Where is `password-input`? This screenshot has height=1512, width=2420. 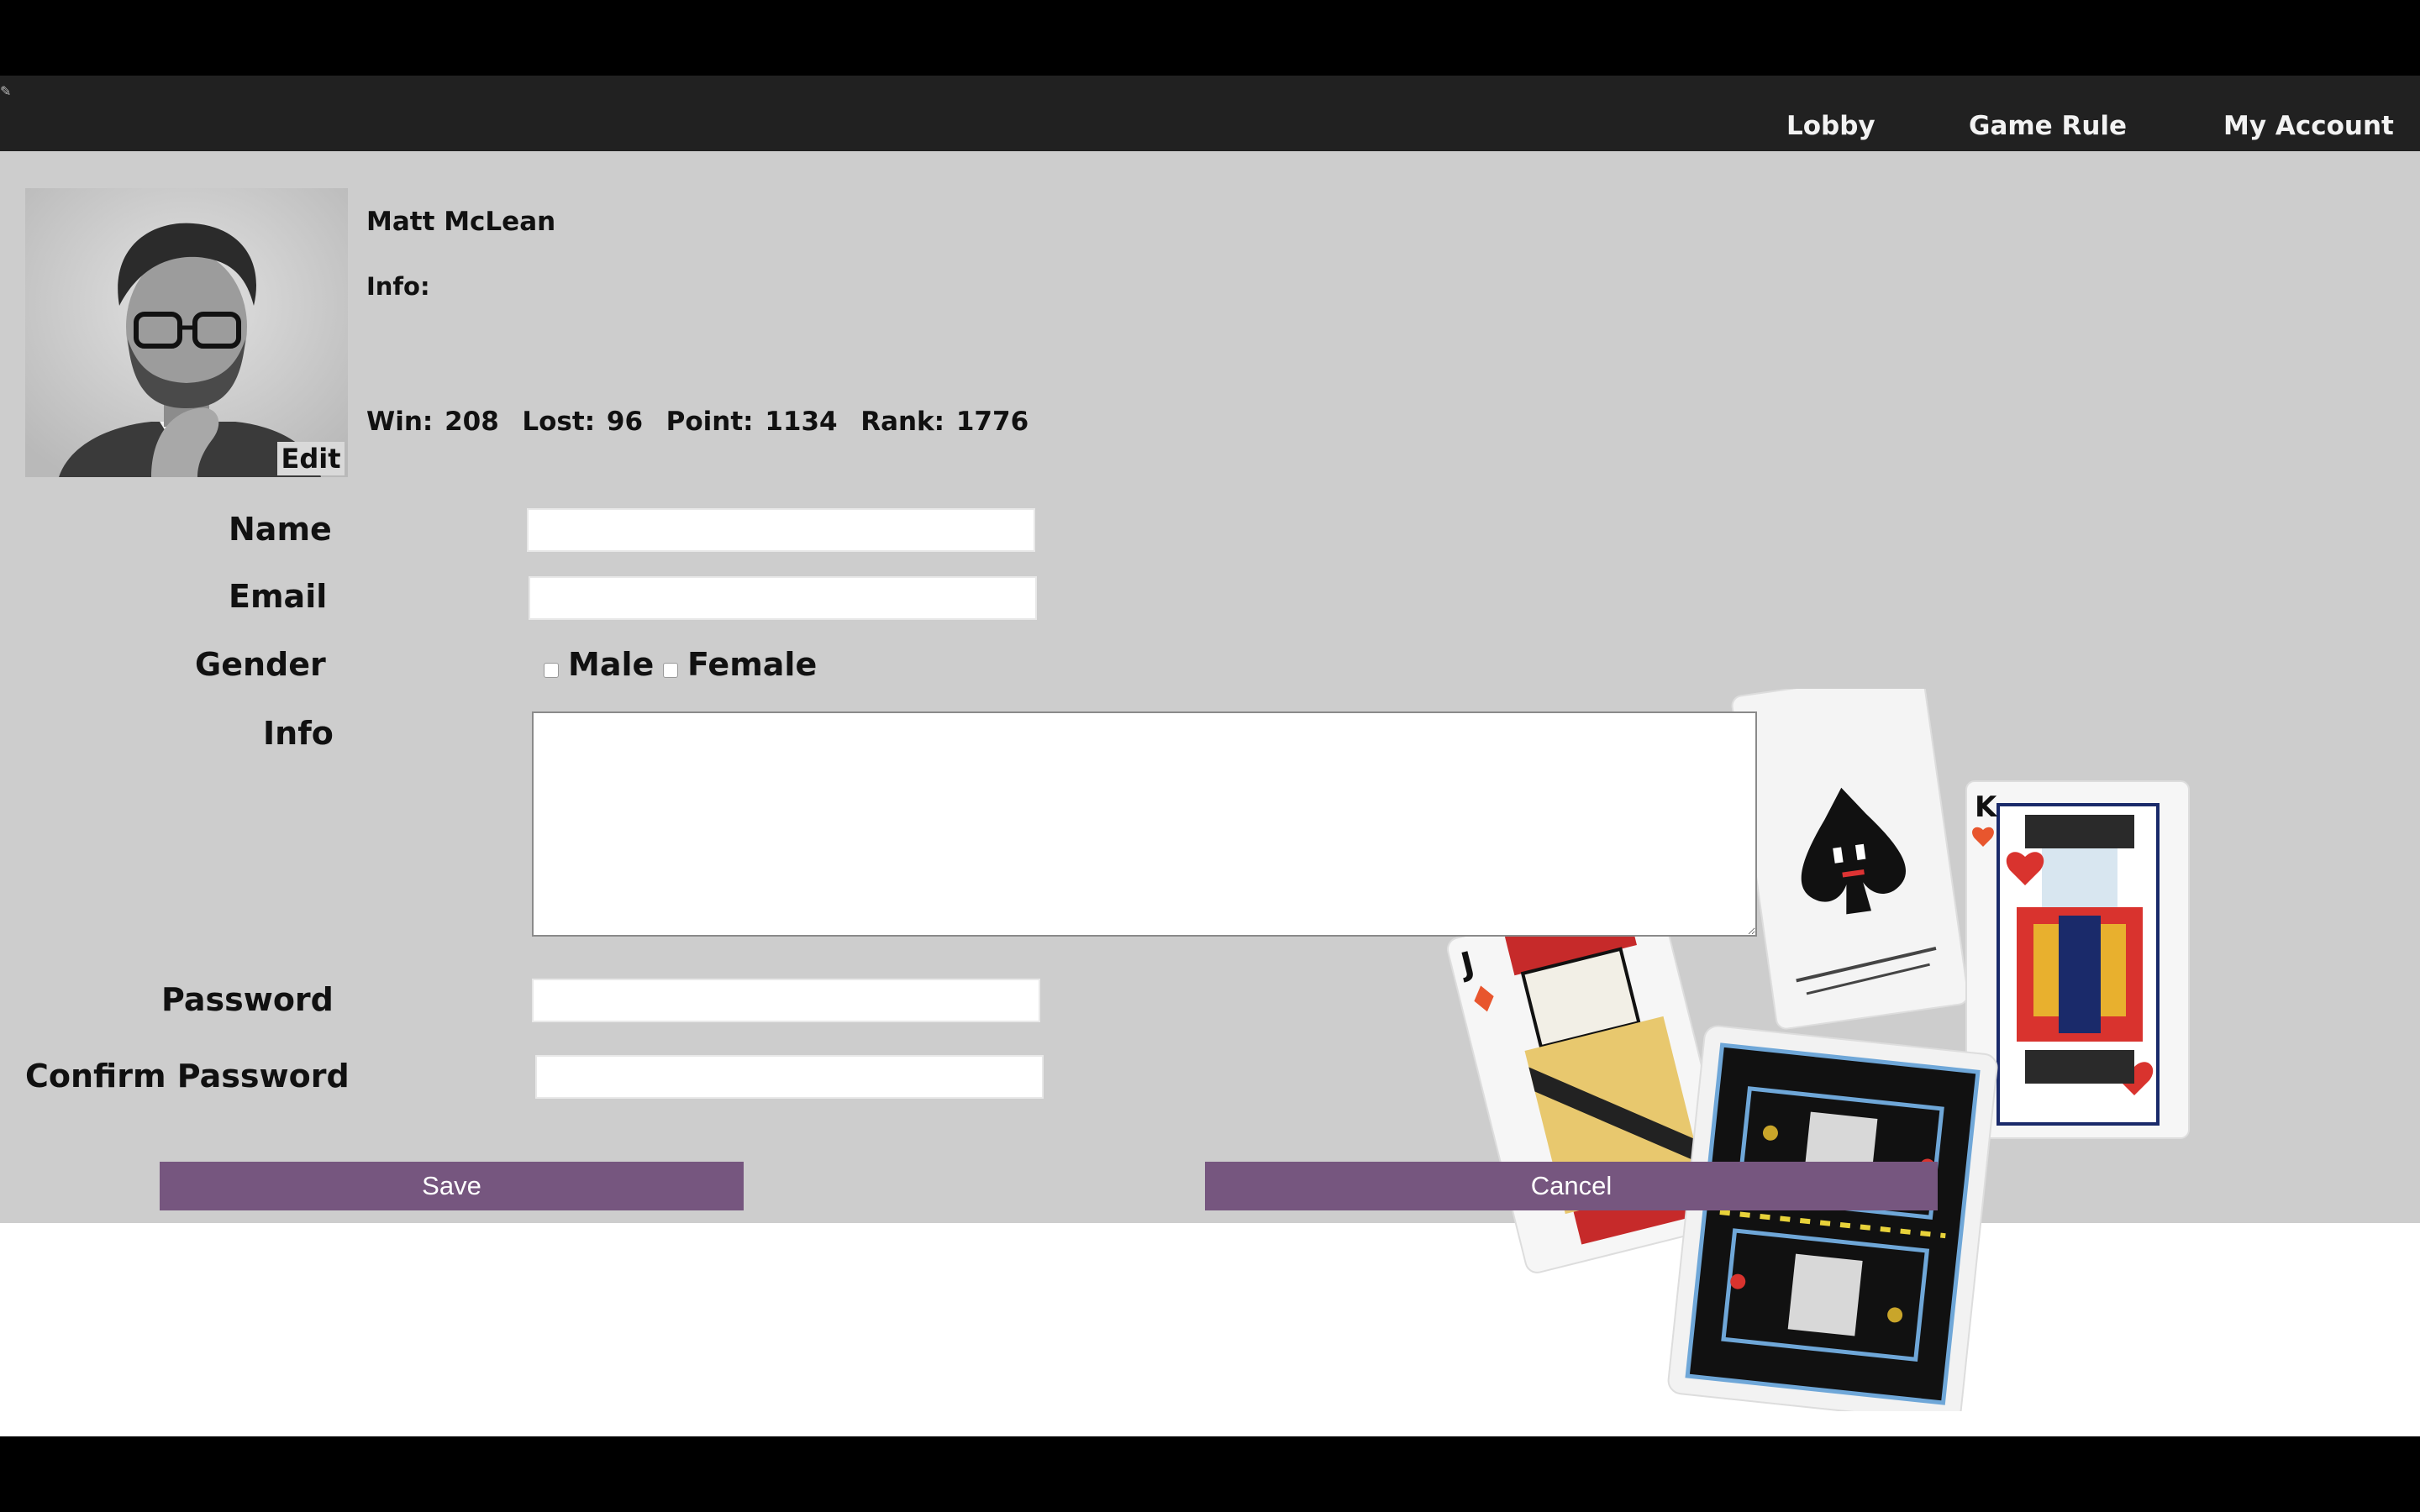 password-input is located at coordinates (786, 1000).